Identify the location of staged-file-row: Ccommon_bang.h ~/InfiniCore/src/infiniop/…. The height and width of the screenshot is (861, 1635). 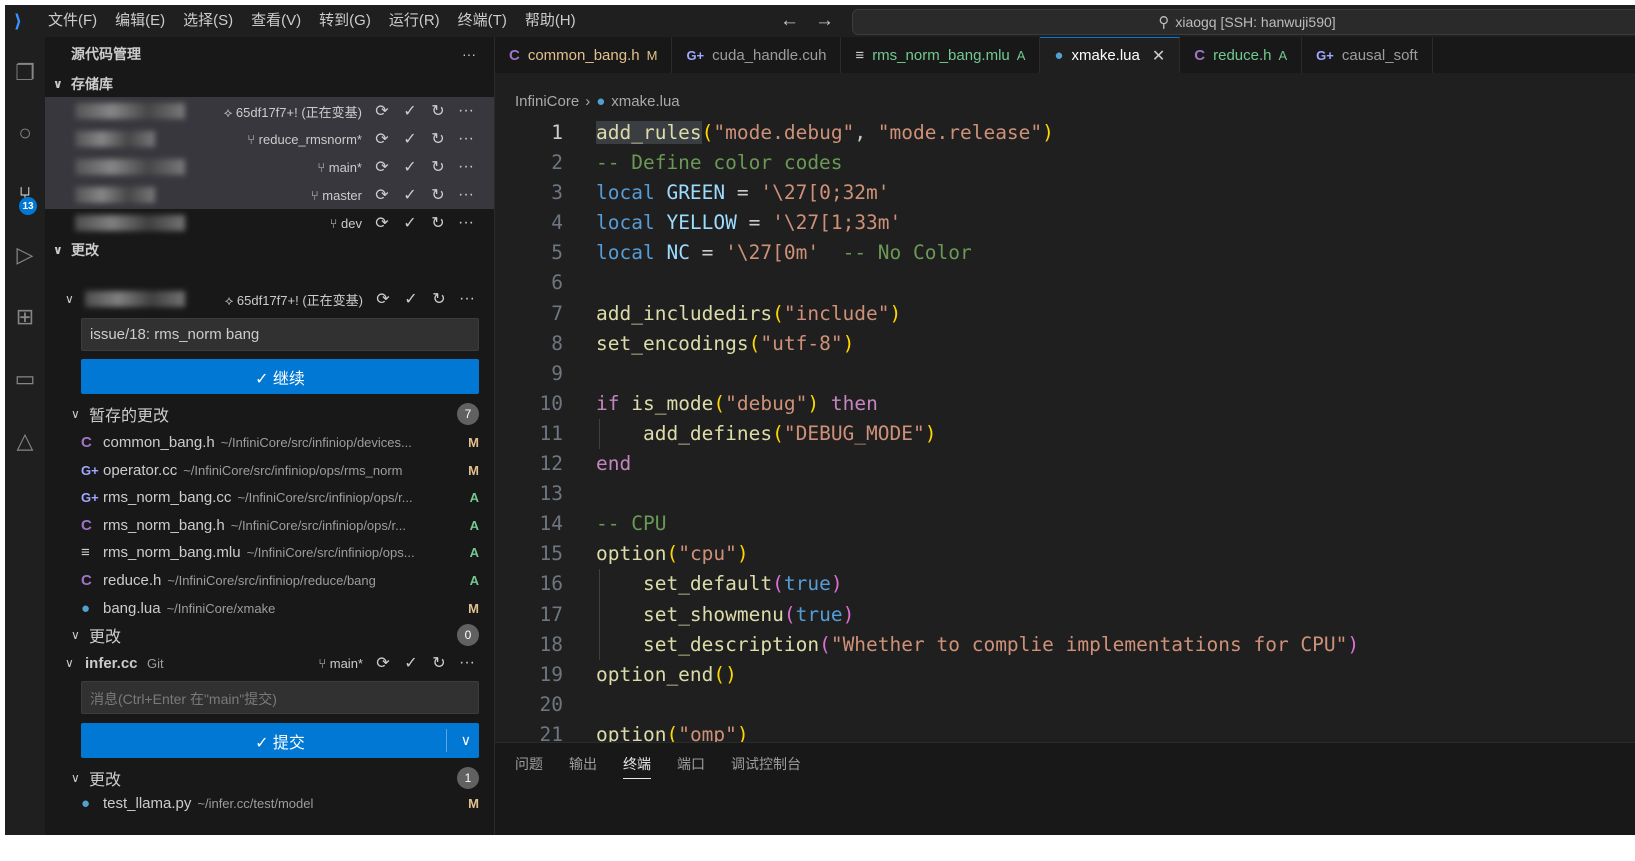
(280, 442).